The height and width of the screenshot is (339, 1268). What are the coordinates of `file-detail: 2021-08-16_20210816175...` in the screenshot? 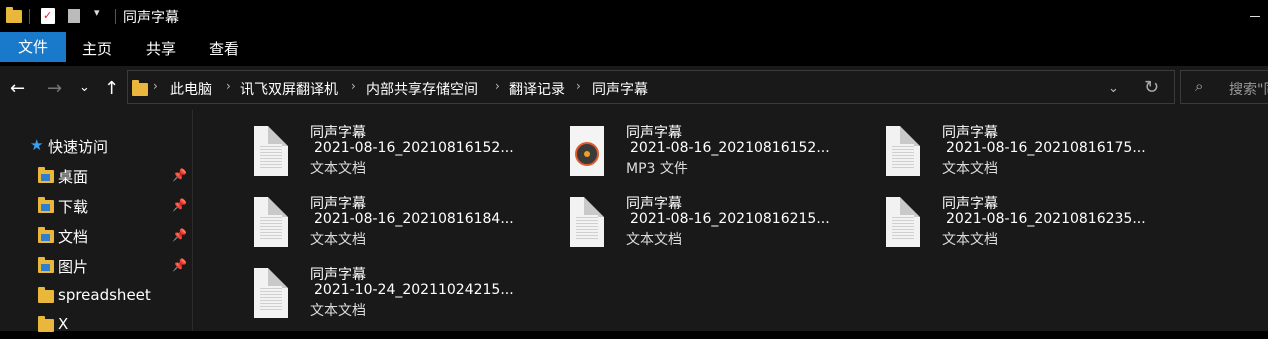 It's located at (1046, 148).